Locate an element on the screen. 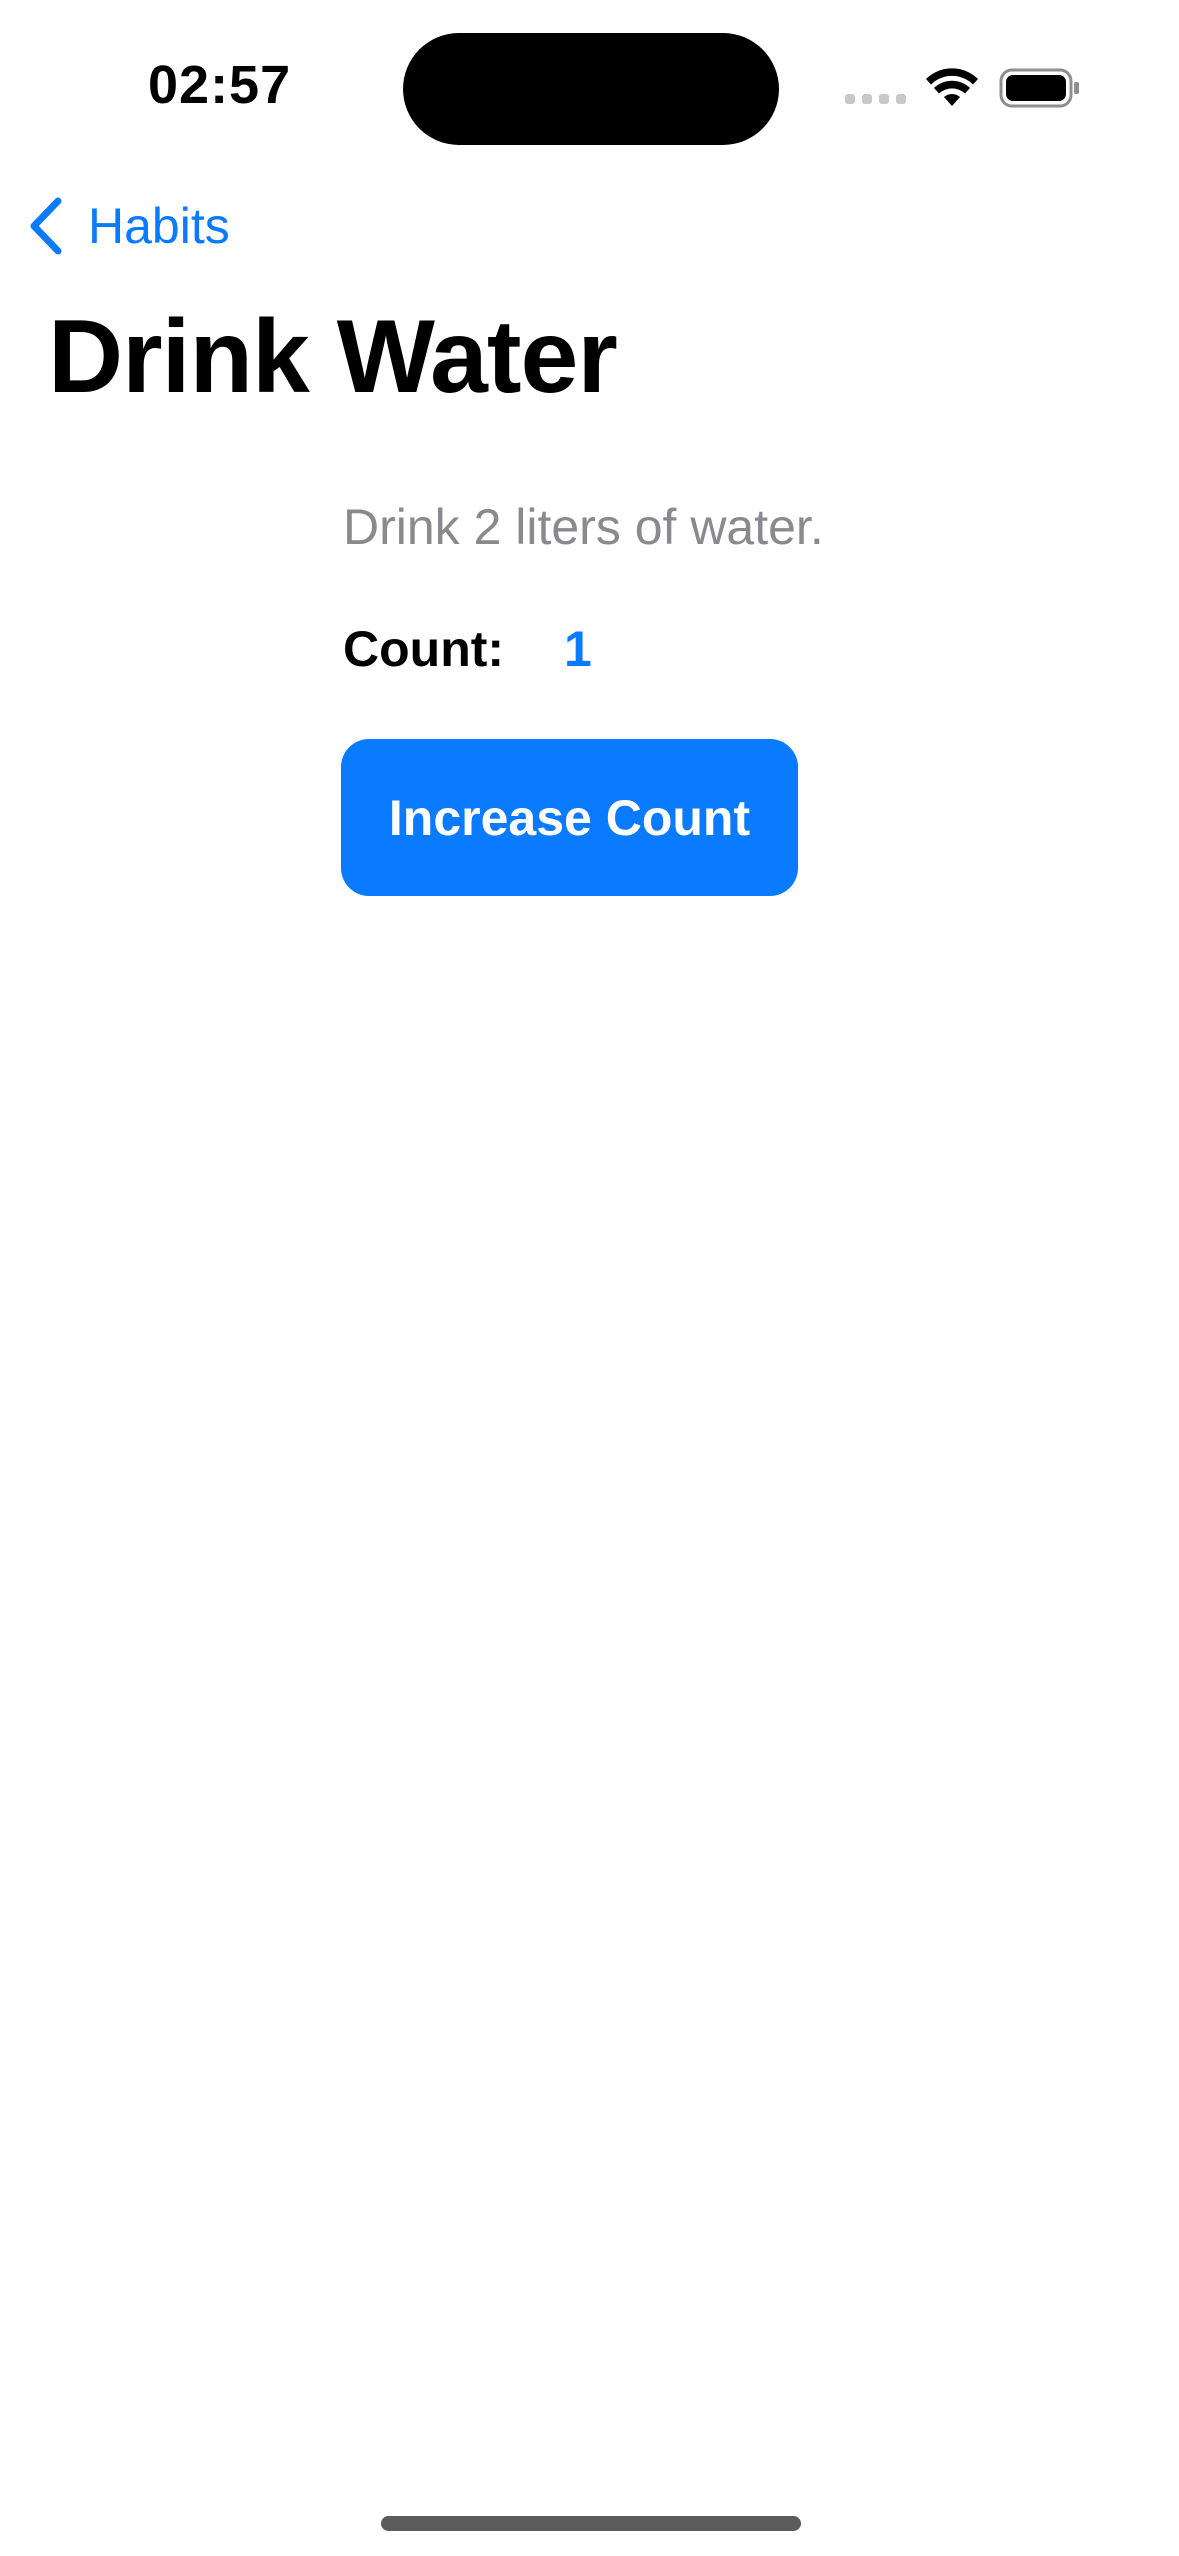  wifi-icon is located at coordinates (952, 87).